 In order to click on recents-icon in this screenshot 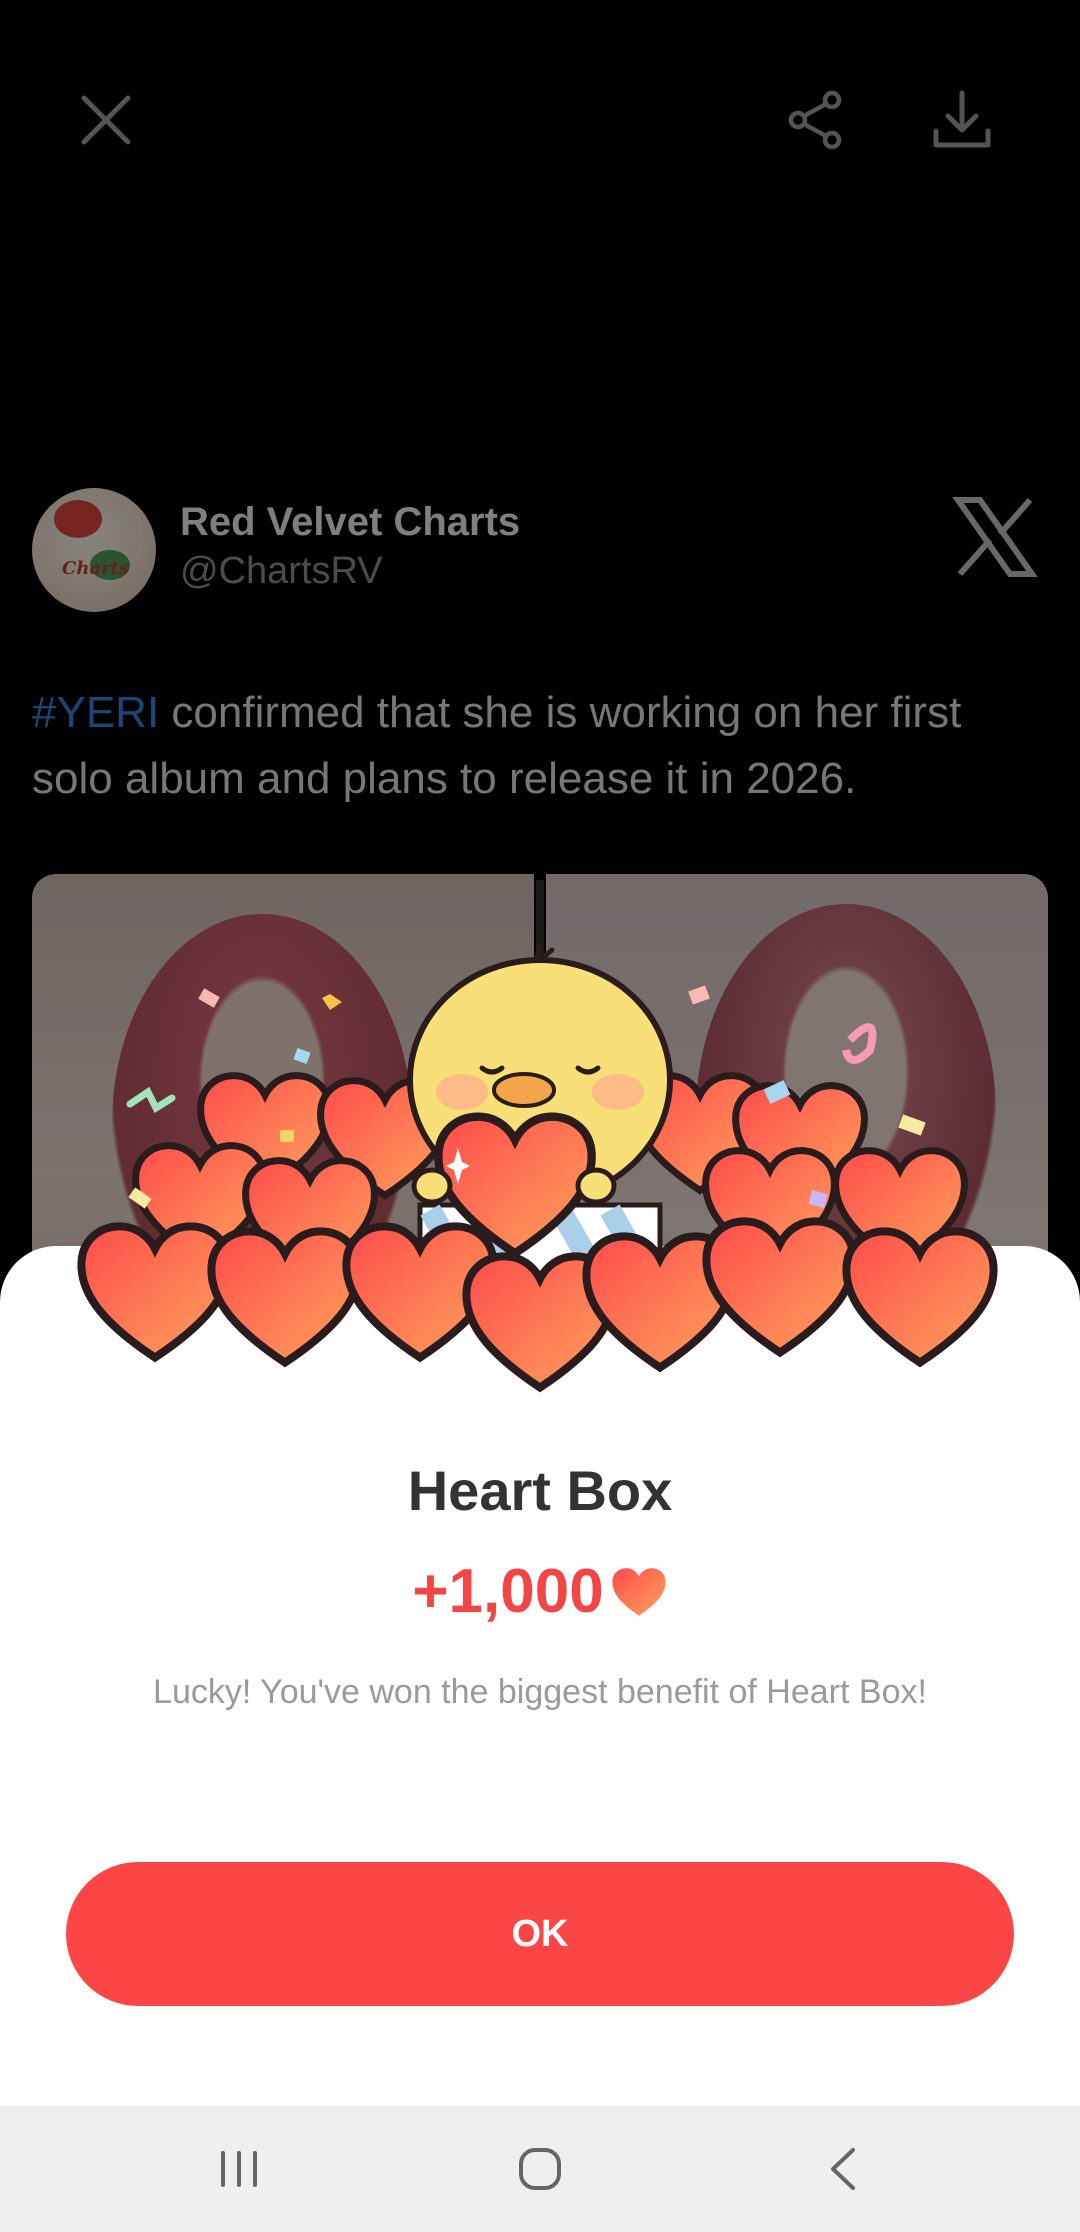, I will do `click(239, 2169)`.